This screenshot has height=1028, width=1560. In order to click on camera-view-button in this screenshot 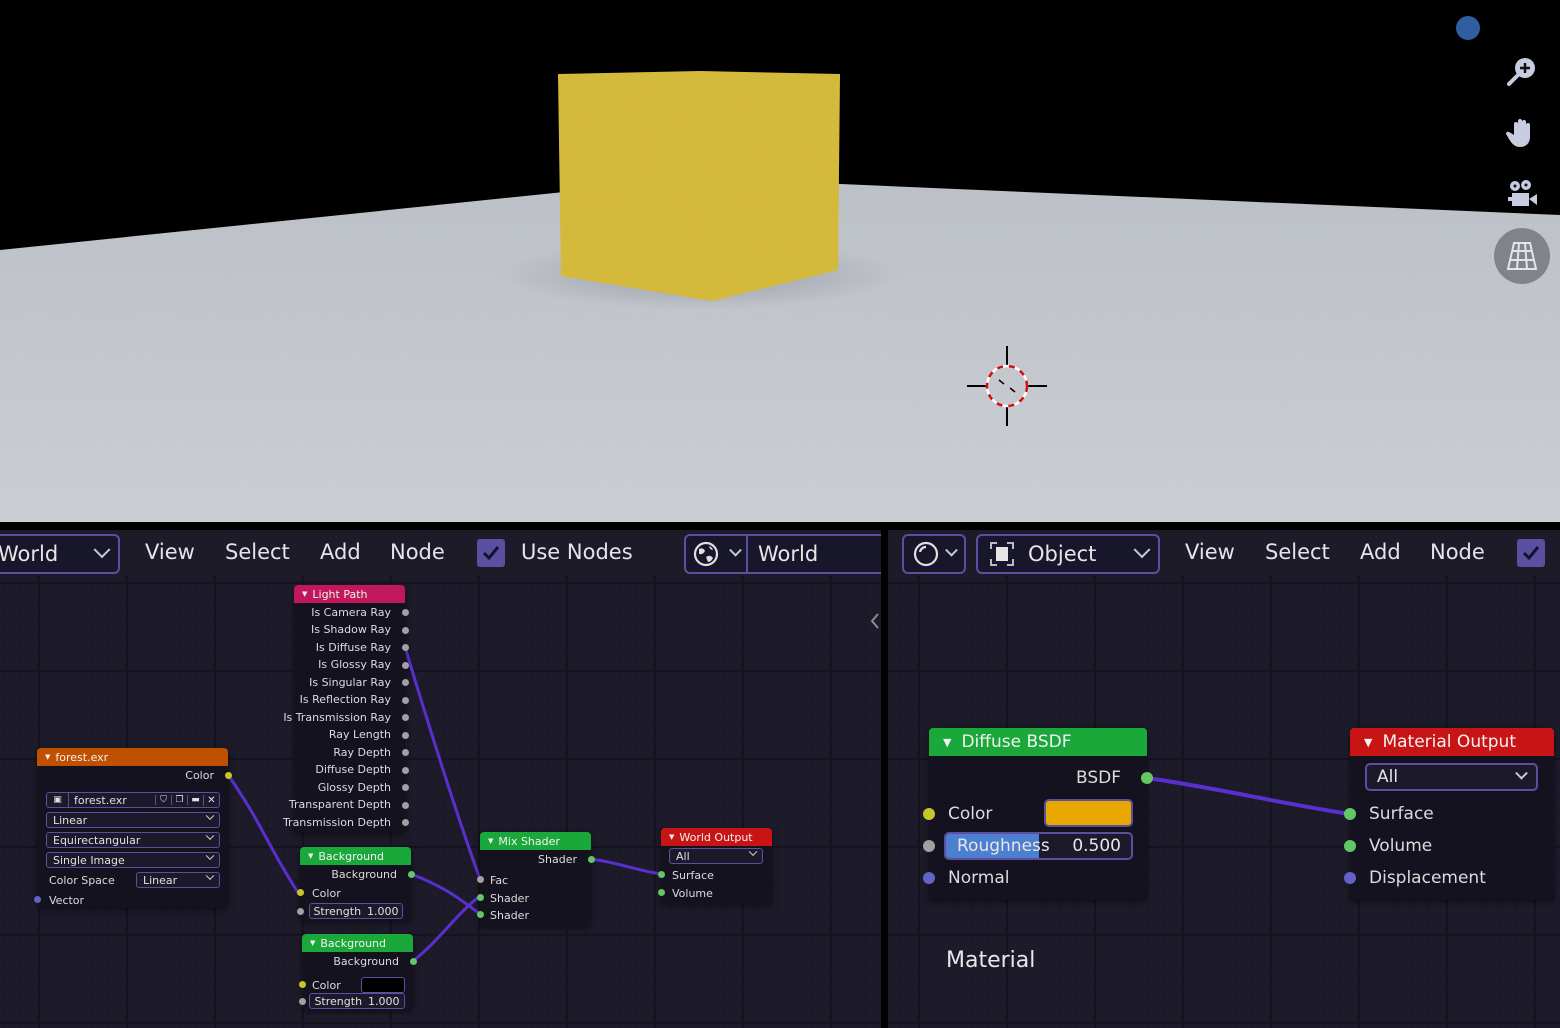, I will do `click(1522, 194)`.